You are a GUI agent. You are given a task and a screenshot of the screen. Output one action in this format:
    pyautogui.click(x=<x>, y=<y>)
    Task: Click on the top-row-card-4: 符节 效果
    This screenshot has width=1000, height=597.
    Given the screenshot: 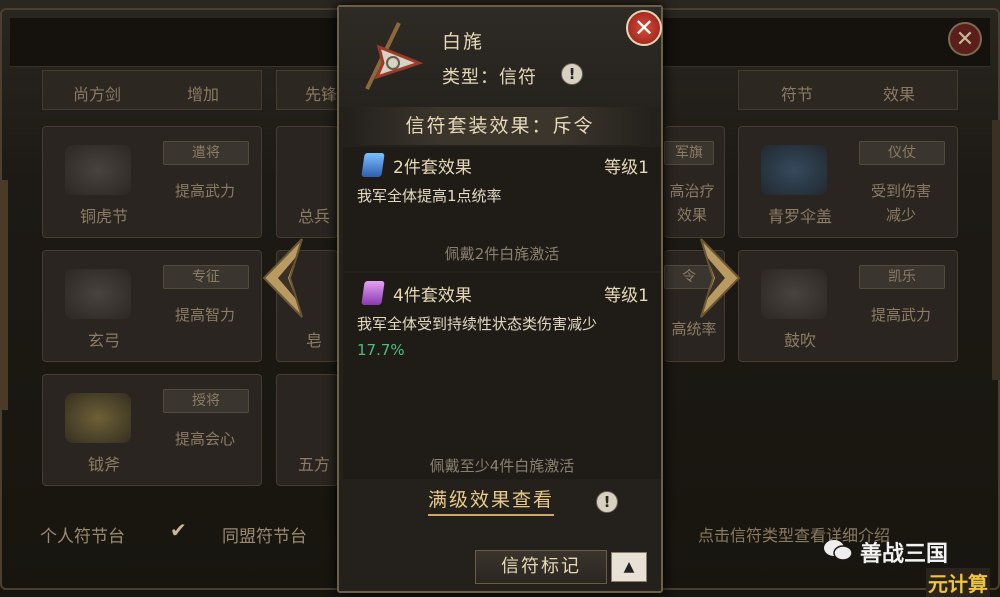 What is the action you would take?
    pyautogui.click(x=848, y=90)
    